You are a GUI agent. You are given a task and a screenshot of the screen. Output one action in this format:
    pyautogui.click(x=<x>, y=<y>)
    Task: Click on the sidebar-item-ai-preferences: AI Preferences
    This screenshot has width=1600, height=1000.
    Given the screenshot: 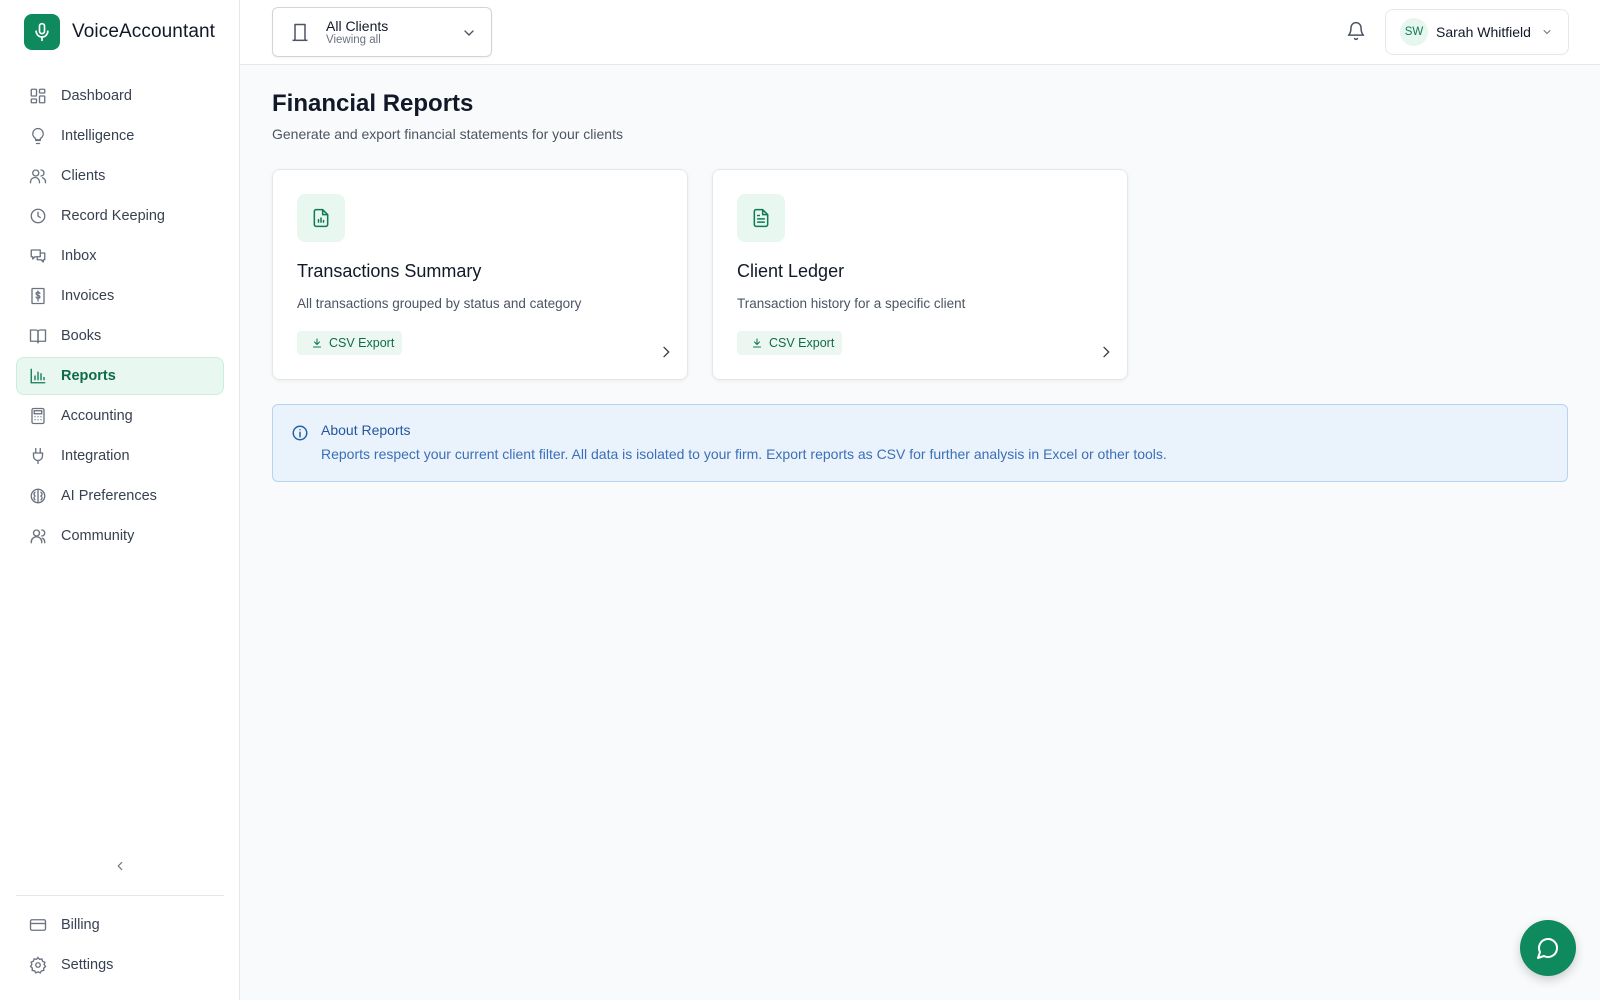 What is the action you would take?
    pyautogui.click(x=120, y=496)
    